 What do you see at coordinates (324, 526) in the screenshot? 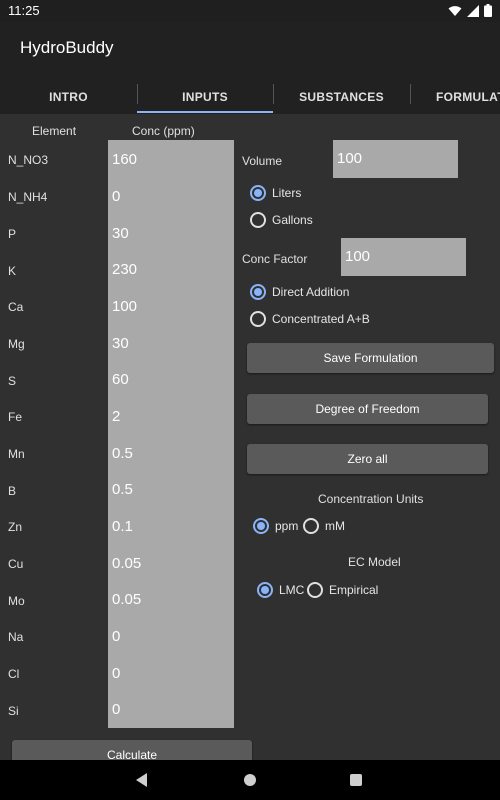
I see `mm-radio: mM` at bounding box center [324, 526].